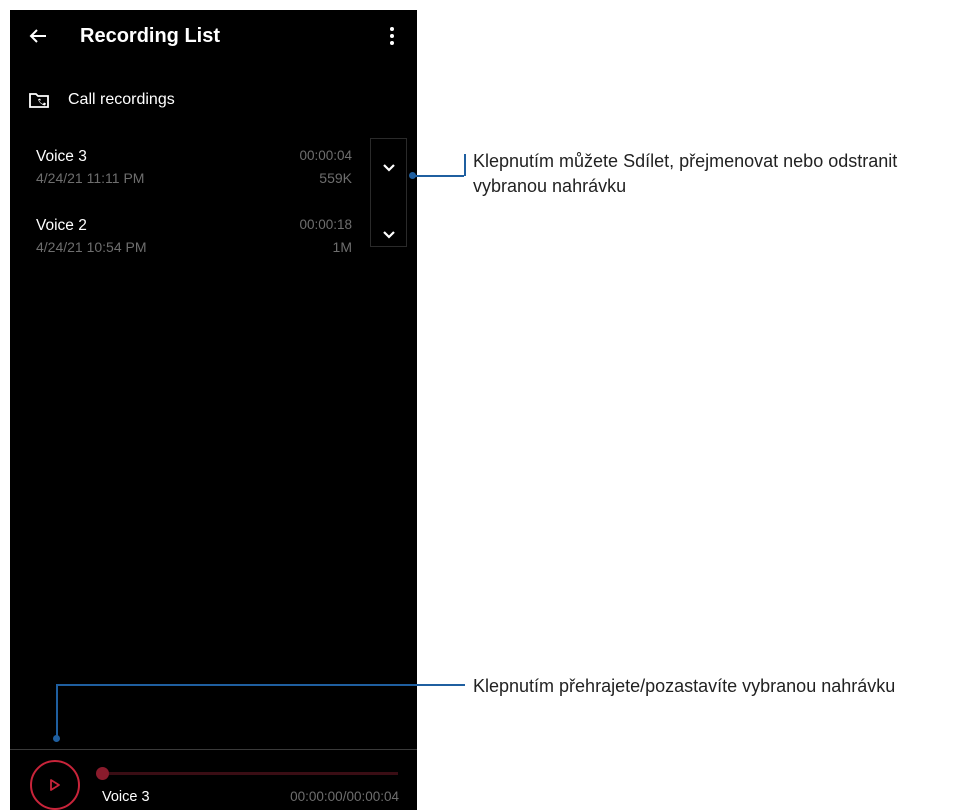 Image resolution: width=958 pixels, height=810 pixels. What do you see at coordinates (39, 100) in the screenshot?
I see `folder-call-icon` at bounding box center [39, 100].